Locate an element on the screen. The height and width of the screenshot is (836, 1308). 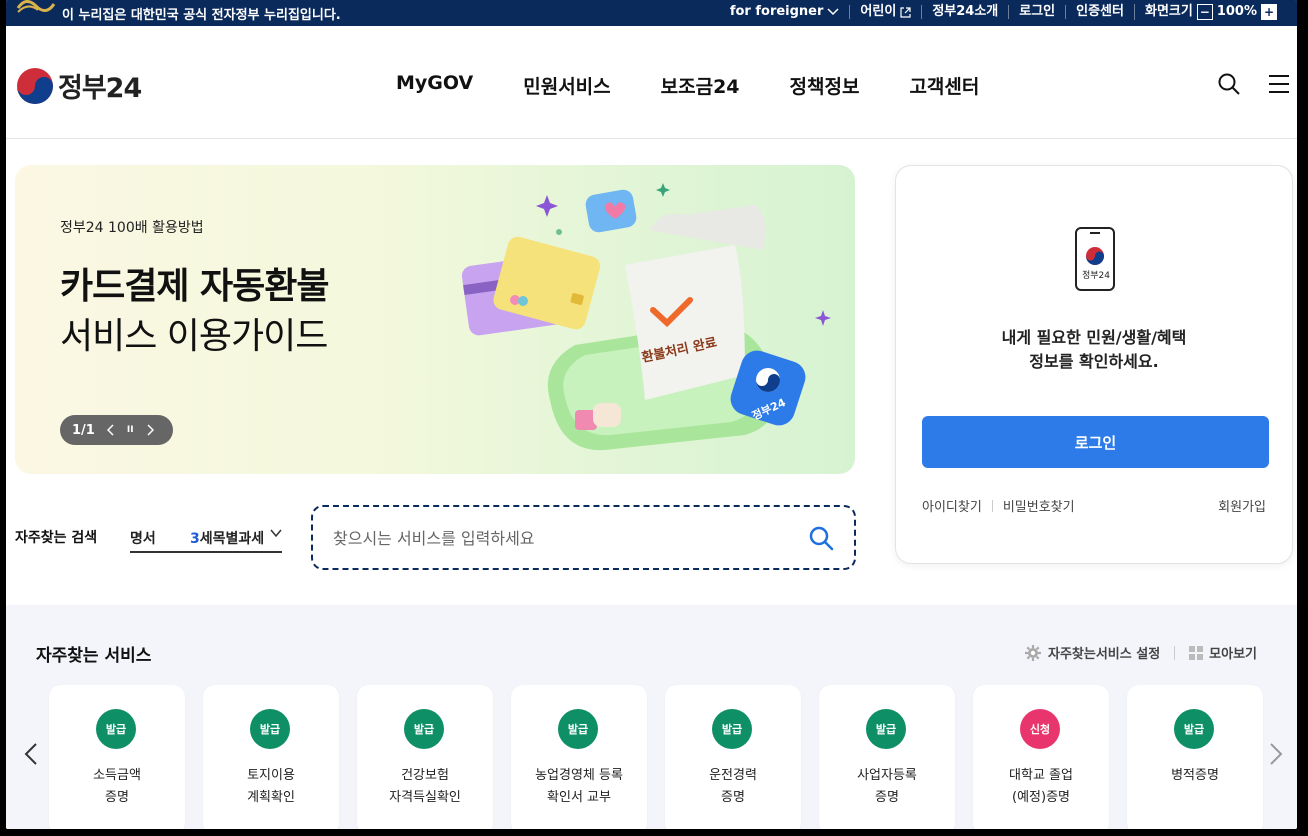
cert-center-label: 인증센터 is located at coordinates (1100, 11).